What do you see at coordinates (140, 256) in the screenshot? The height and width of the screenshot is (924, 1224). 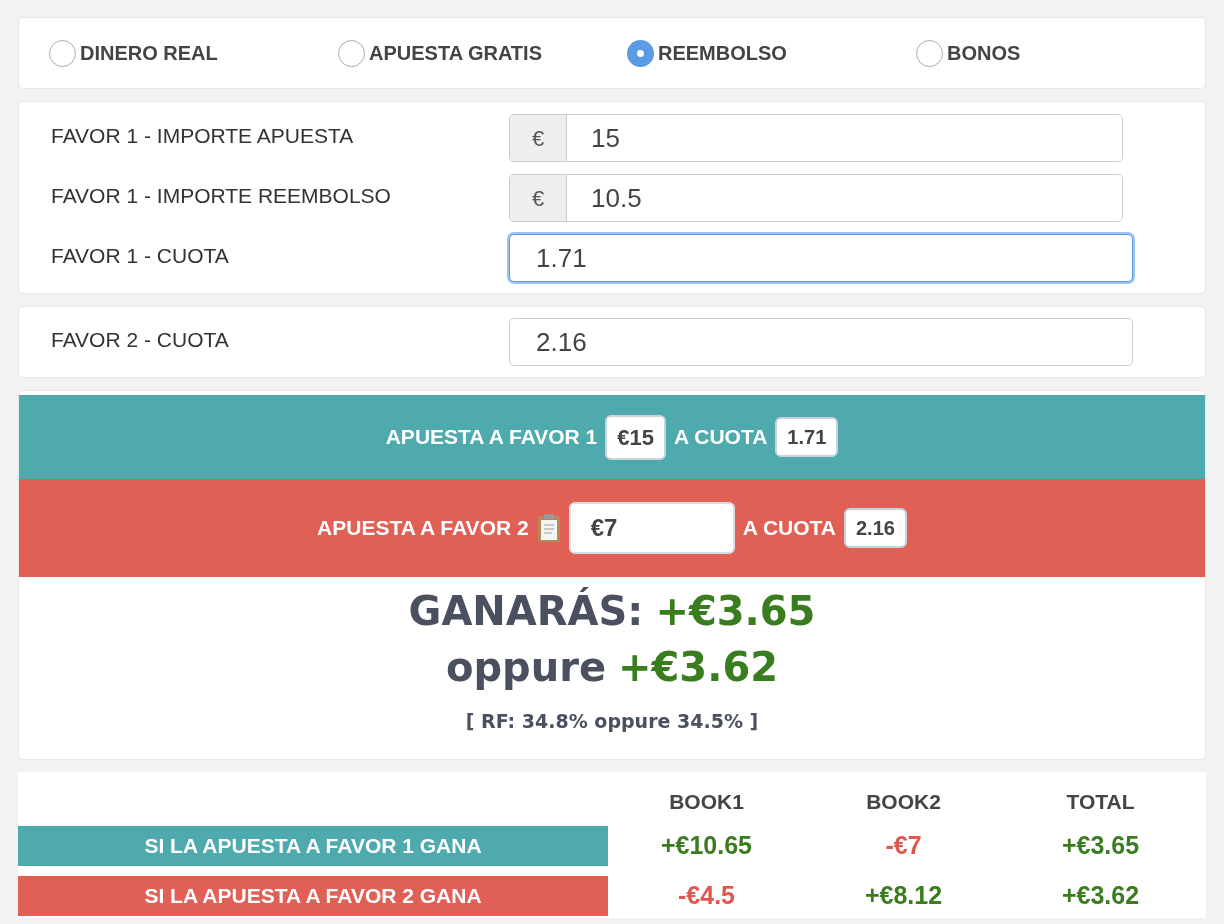 I see `field-label: FAVOR 1 - CUOTA` at bounding box center [140, 256].